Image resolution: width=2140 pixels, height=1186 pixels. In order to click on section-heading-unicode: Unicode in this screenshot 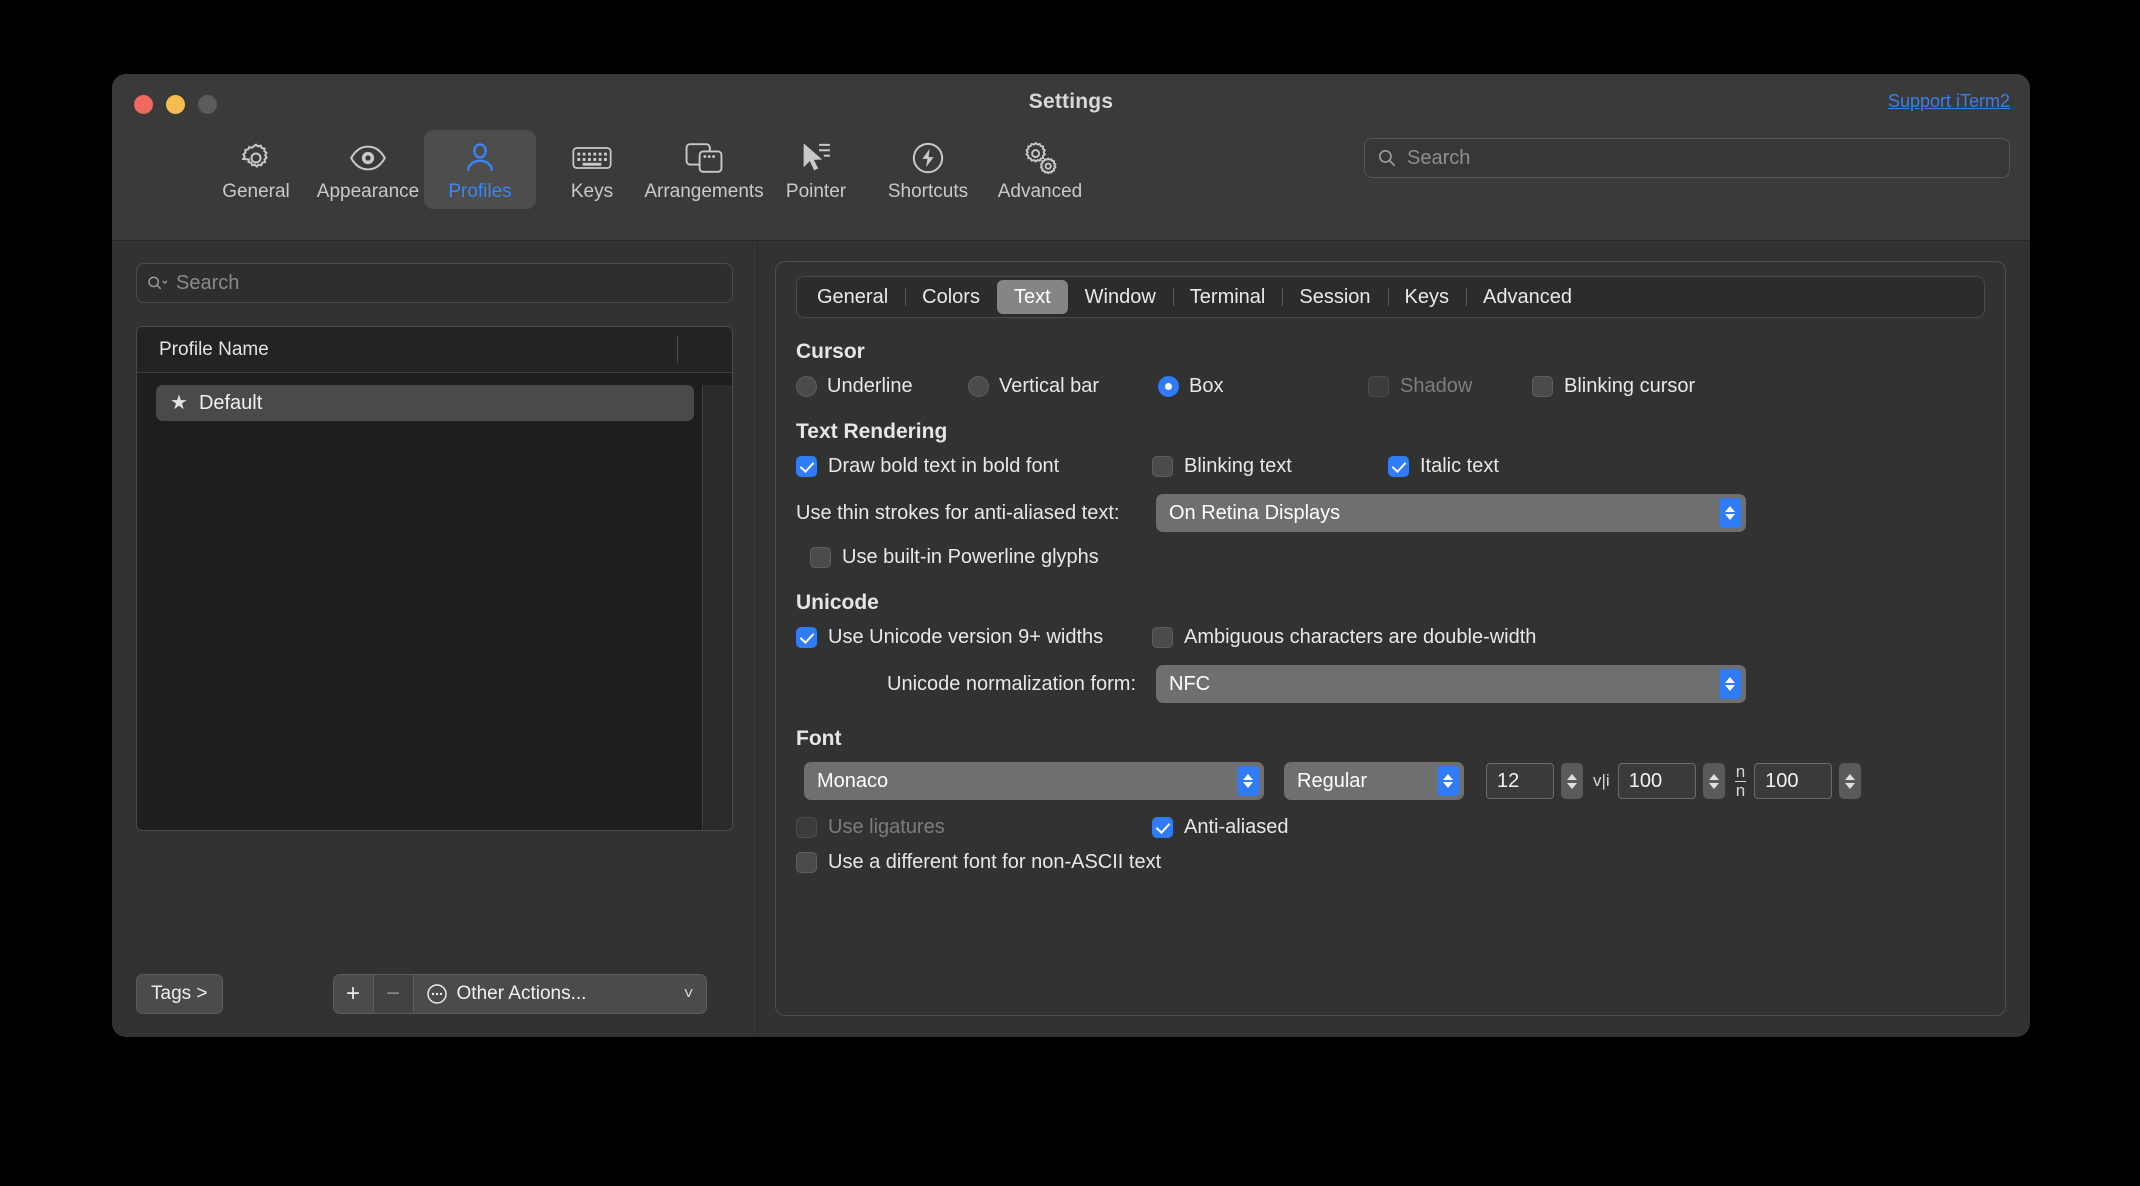, I will do `click(837, 602)`.